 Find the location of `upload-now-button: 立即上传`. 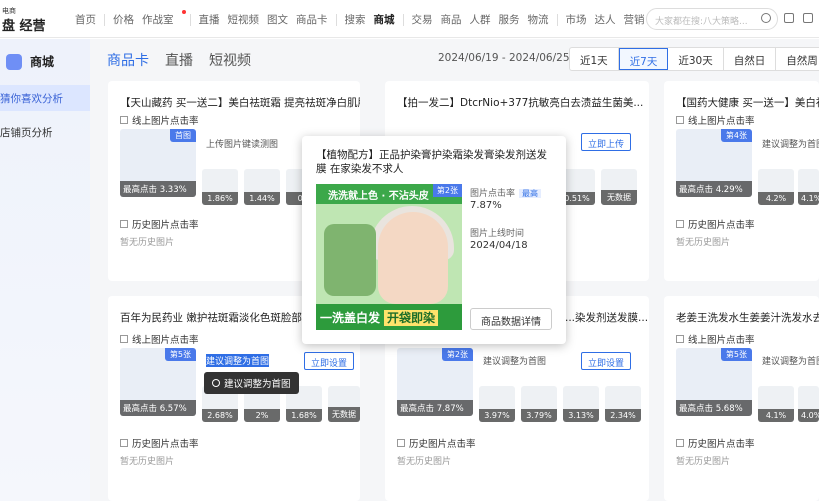

upload-now-button: 立即上传 is located at coordinates (606, 142).